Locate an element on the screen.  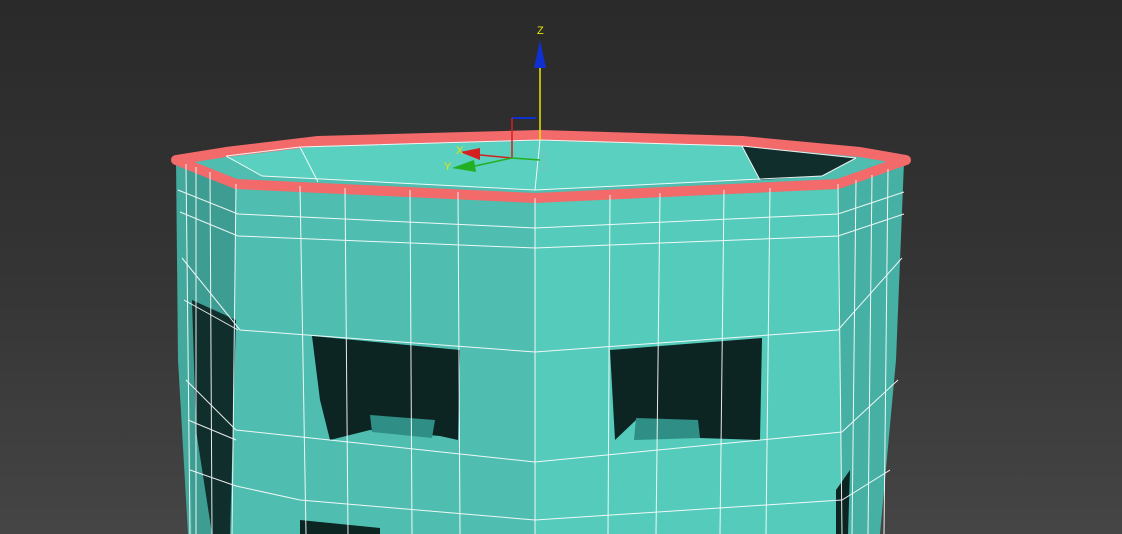
gizmo-z-label: Z is located at coordinates (540, 31).